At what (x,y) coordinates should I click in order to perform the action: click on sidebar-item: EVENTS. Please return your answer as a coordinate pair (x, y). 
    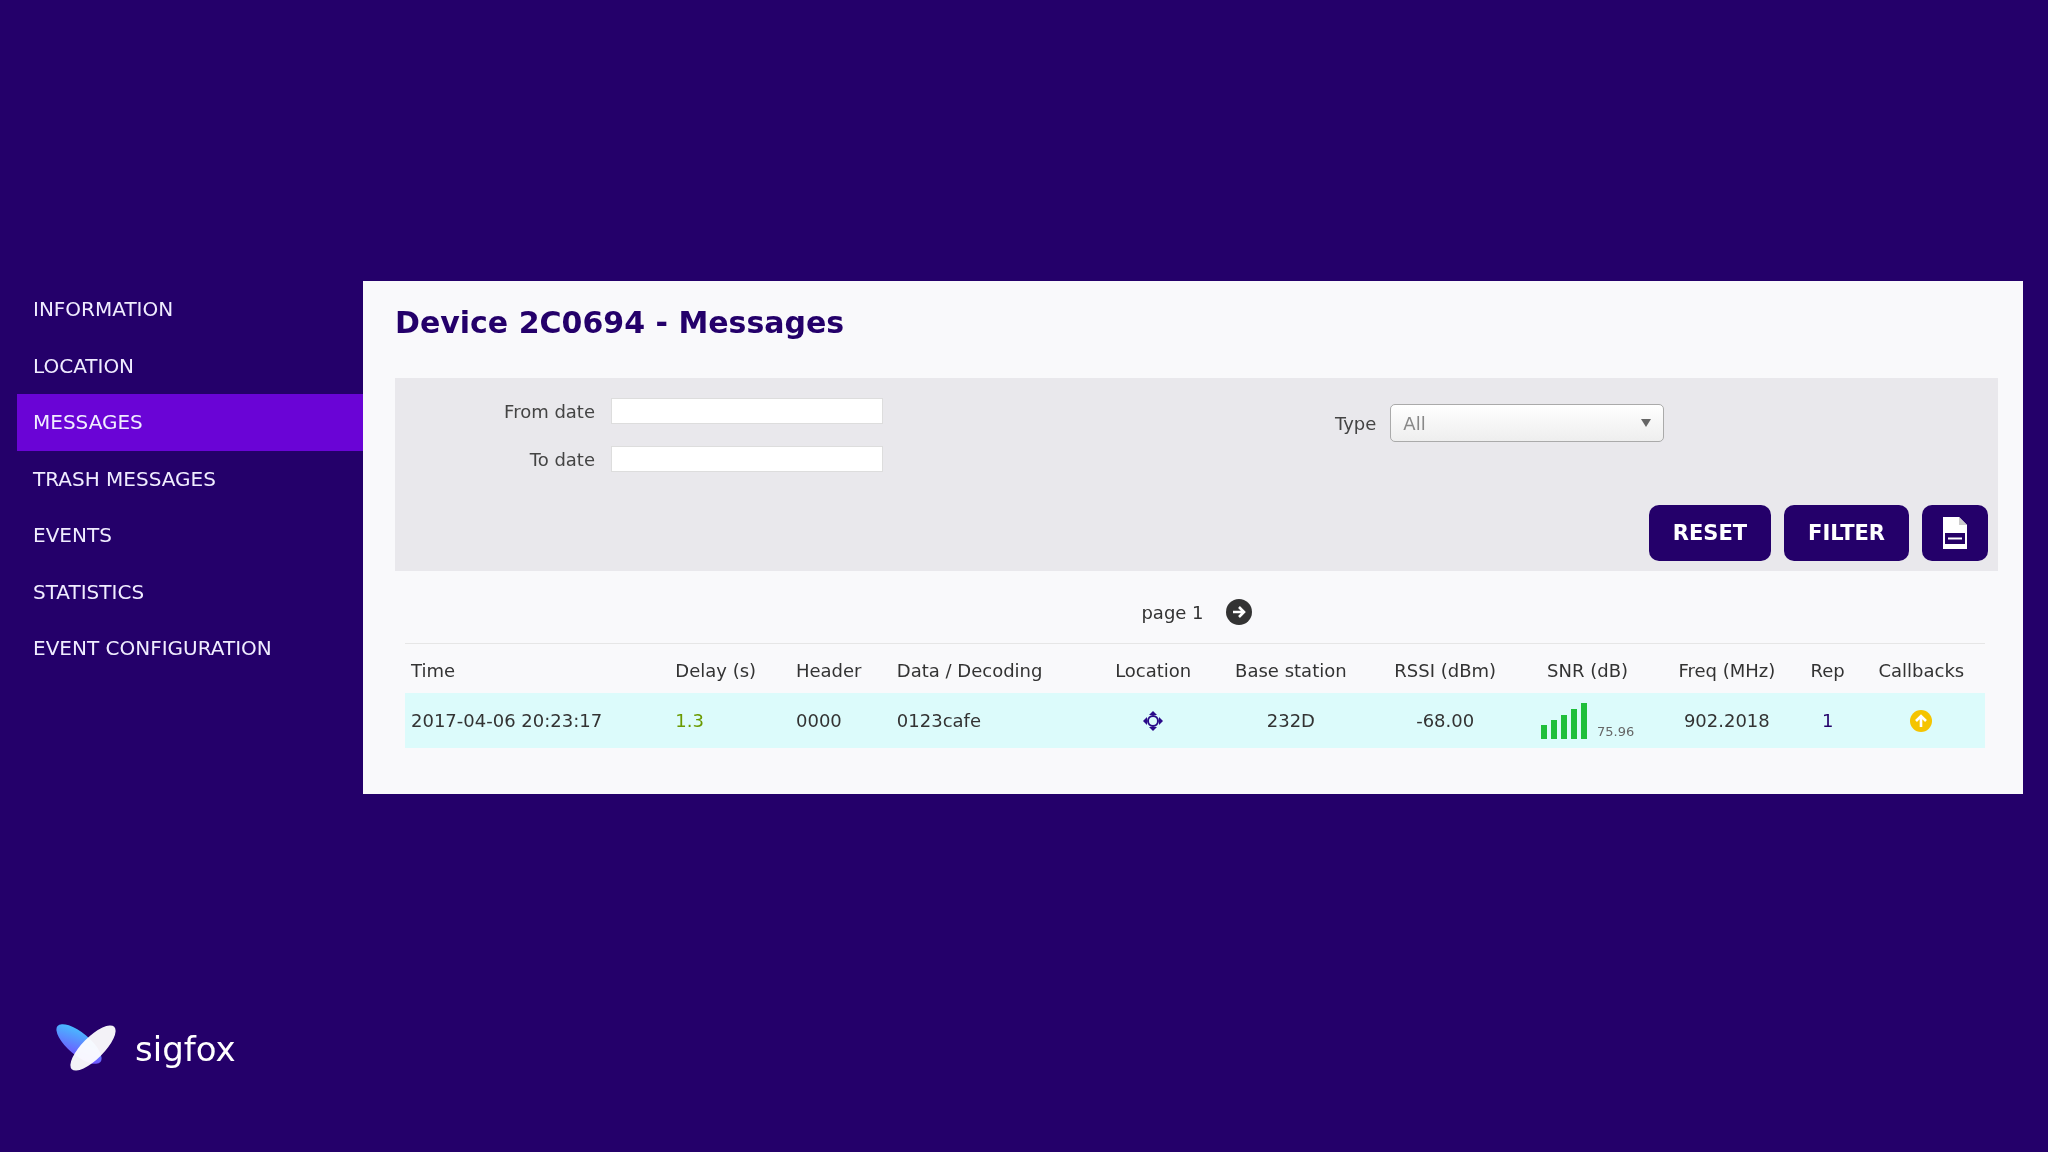
    Looking at the image, I should click on (190, 535).